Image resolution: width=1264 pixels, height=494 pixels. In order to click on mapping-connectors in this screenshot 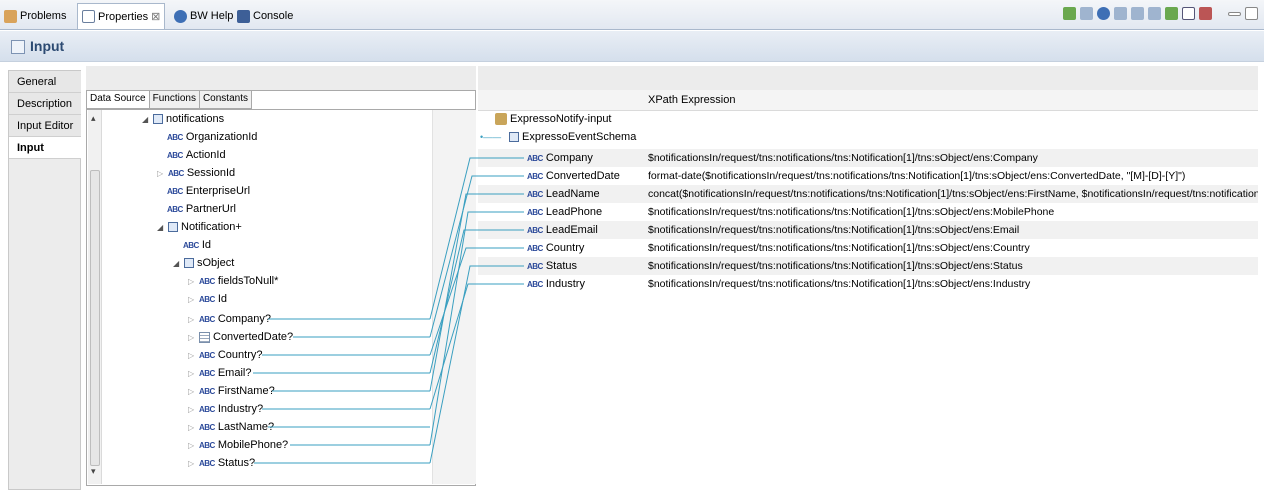, I will do `click(388, 310)`.